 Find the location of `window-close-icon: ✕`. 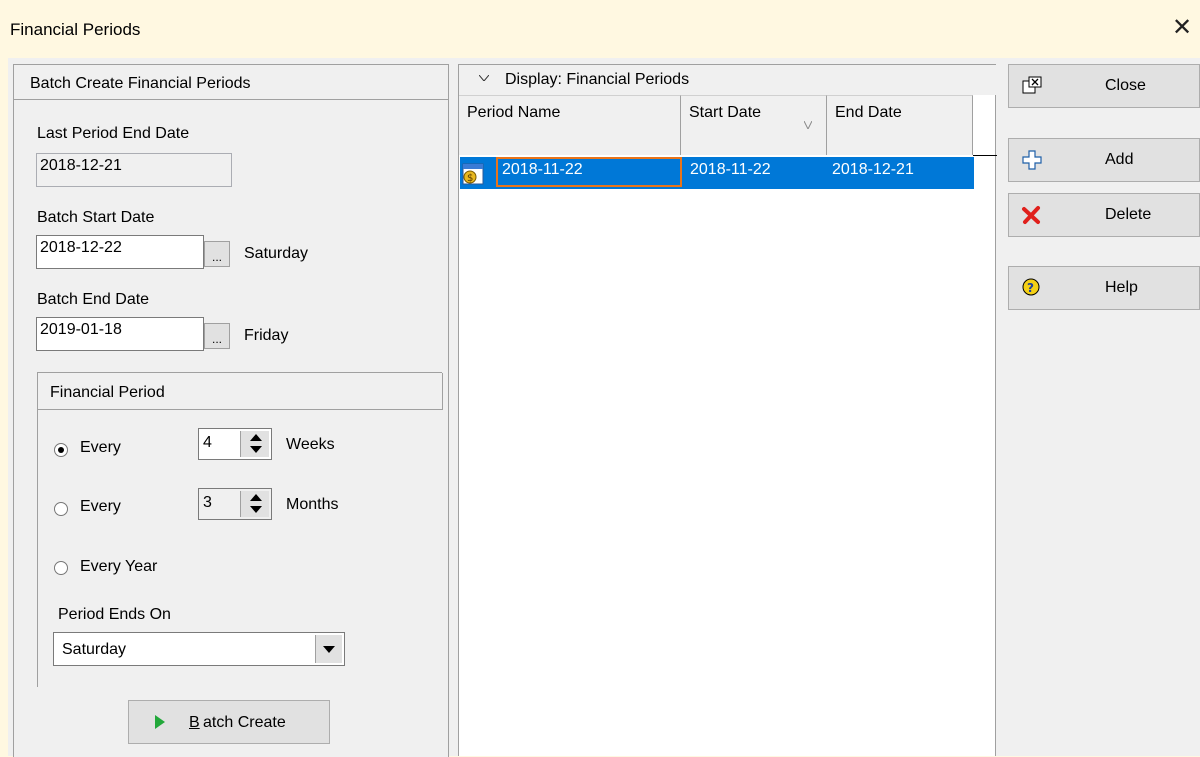

window-close-icon: ✕ is located at coordinates (1182, 28).